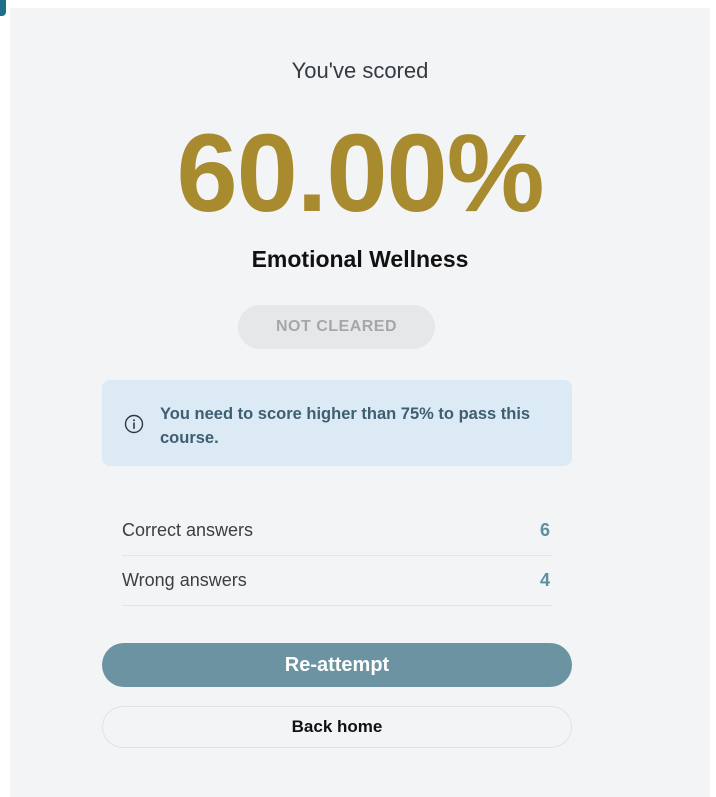 This screenshot has width=716, height=797. I want to click on answer-stats: Correct answers 6 Wrong answers 4, so click(337, 556).